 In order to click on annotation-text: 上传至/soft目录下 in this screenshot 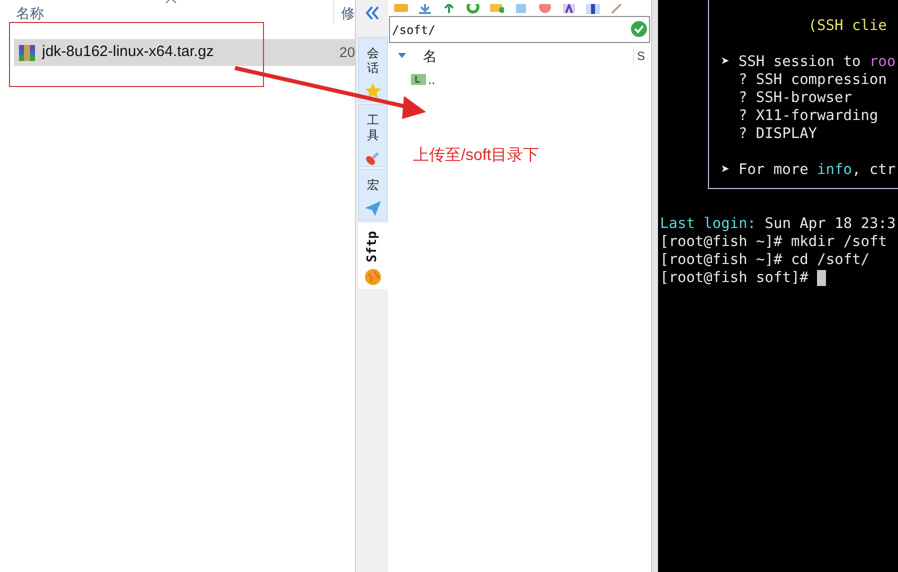, I will do `click(476, 156)`.